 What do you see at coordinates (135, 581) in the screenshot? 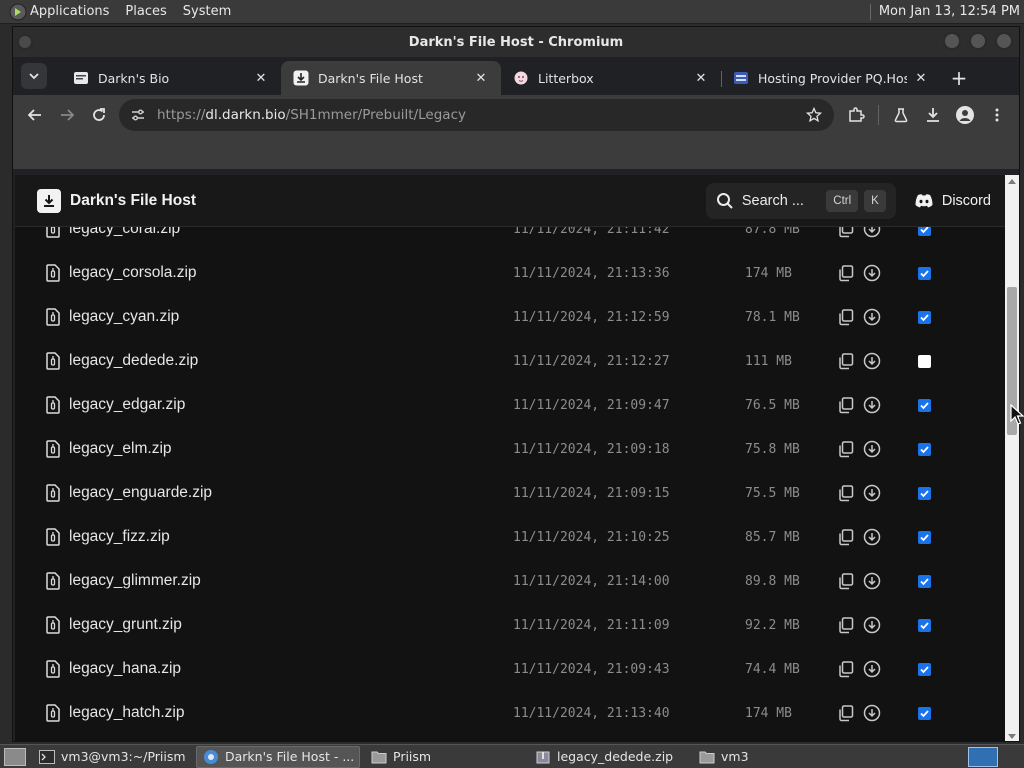
I see `file-name-link: legacy_glimmer.zip` at bounding box center [135, 581].